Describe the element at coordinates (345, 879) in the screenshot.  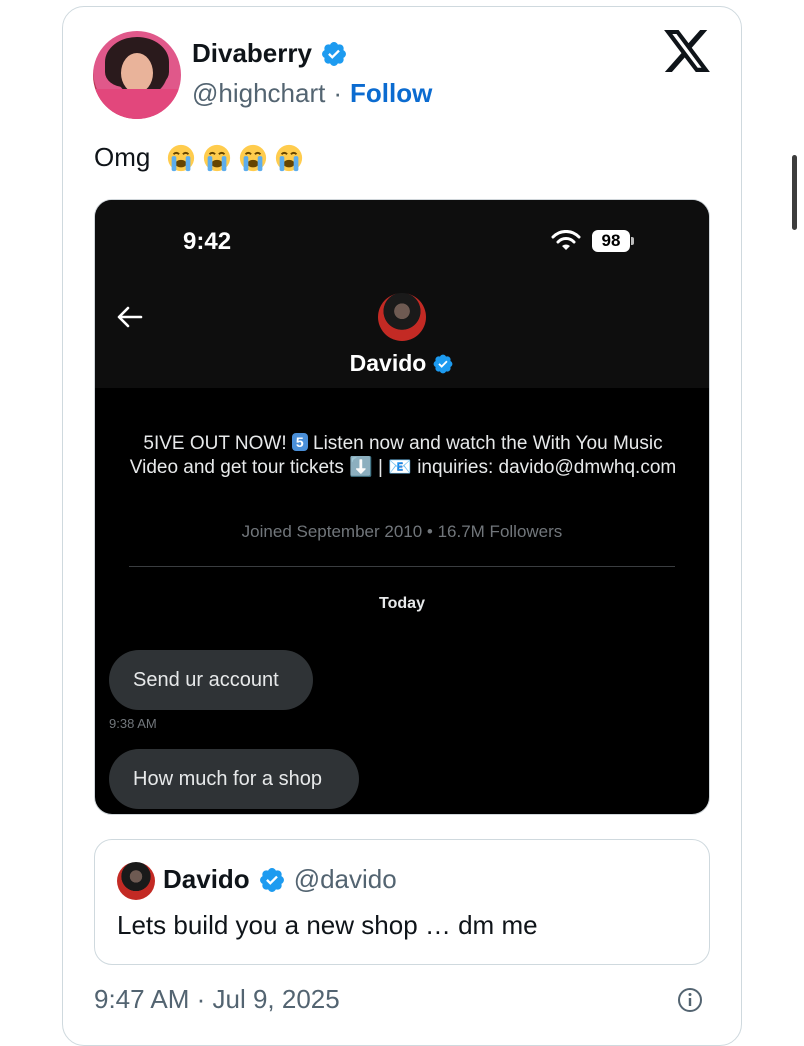
I see `quote-handle: @davido` at that location.